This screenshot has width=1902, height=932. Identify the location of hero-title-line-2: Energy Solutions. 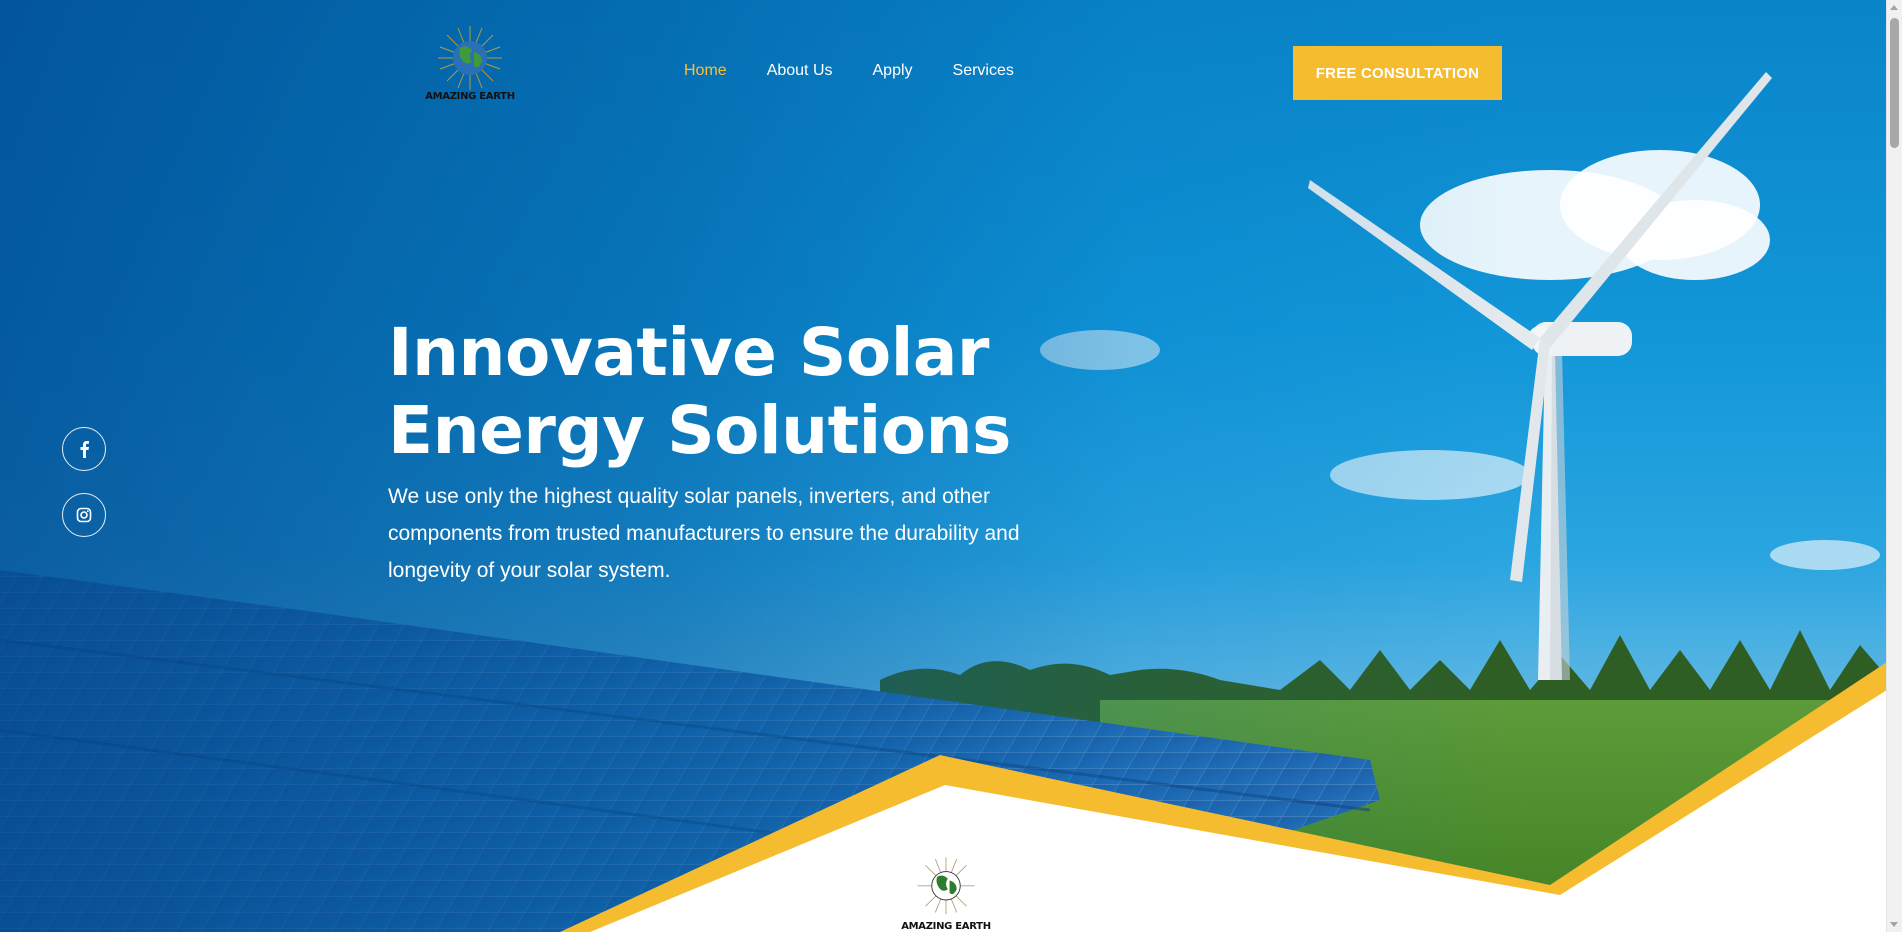
(699, 430).